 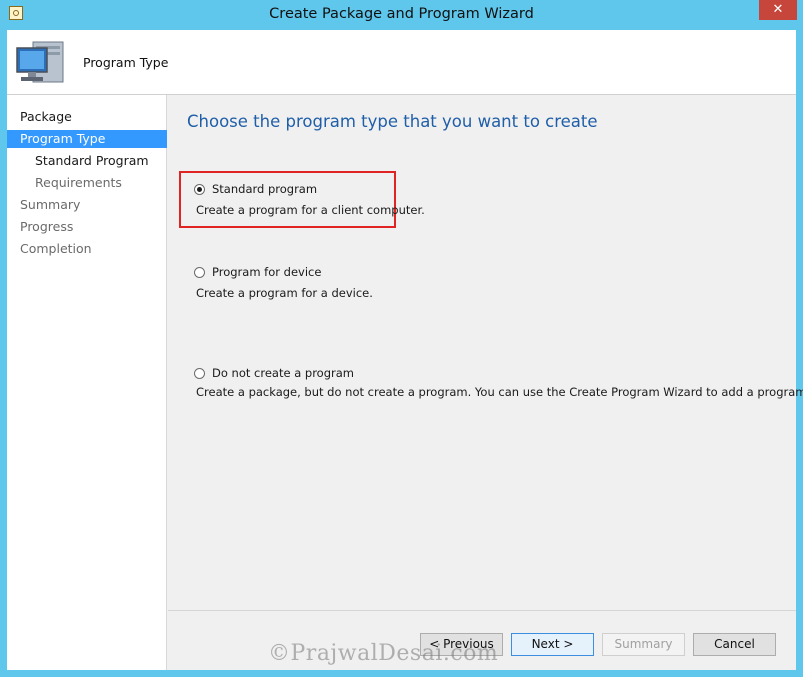 What do you see at coordinates (126, 62) in the screenshot?
I see `header-title: Program Type` at bounding box center [126, 62].